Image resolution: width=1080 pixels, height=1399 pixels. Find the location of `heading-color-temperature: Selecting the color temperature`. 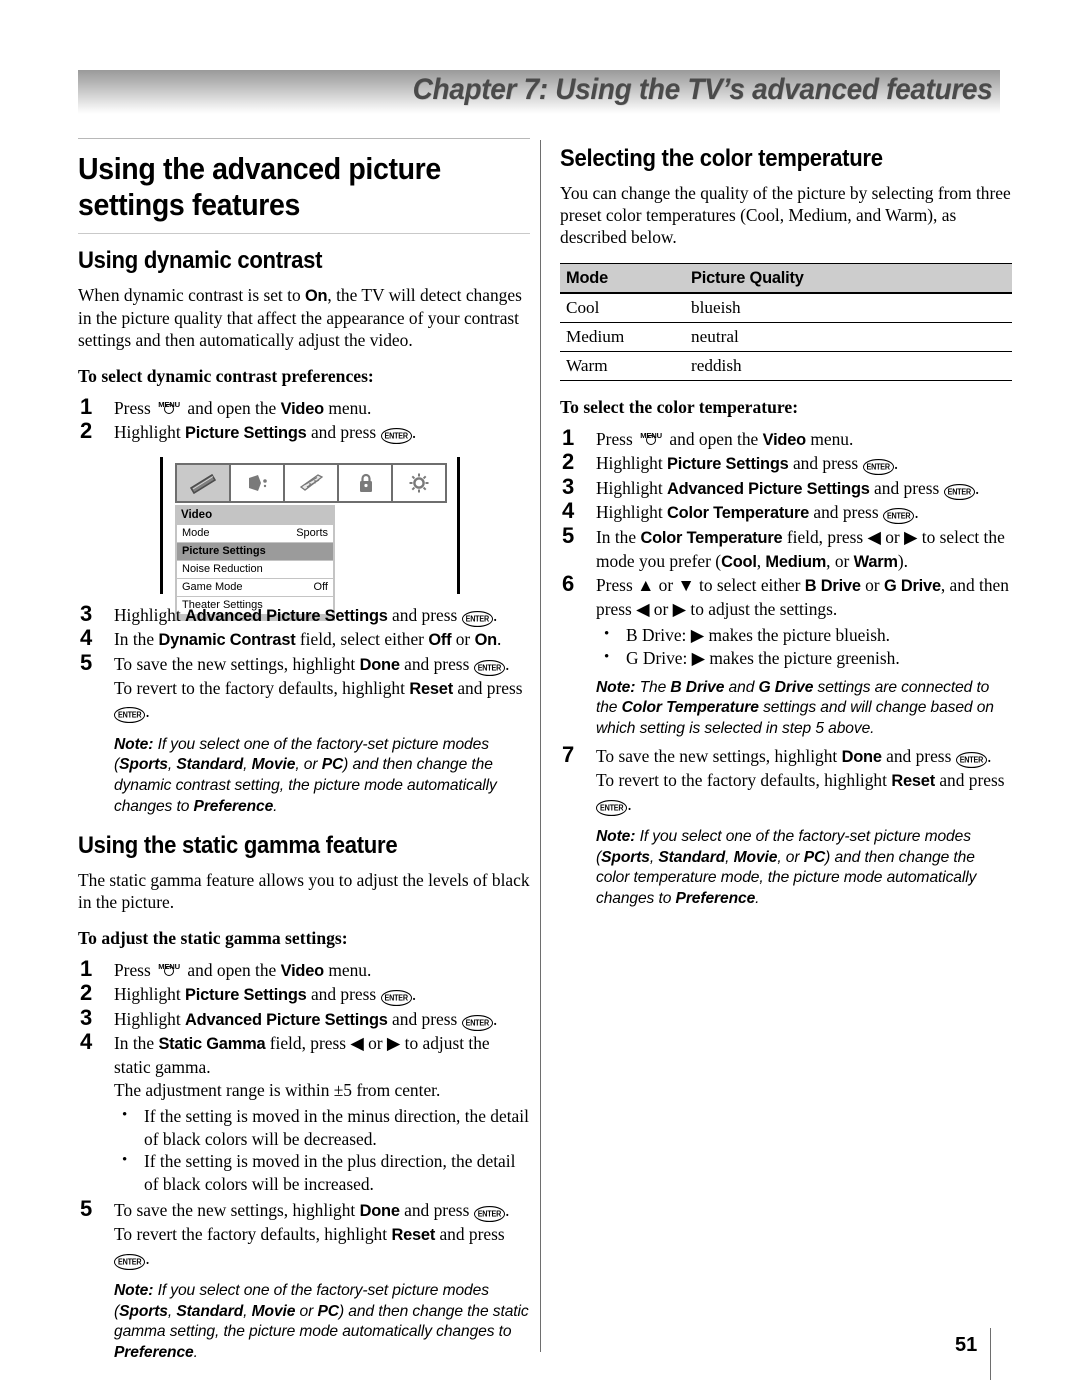

heading-color-temperature: Selecting the color temperature is located at coordinates (721, 158).